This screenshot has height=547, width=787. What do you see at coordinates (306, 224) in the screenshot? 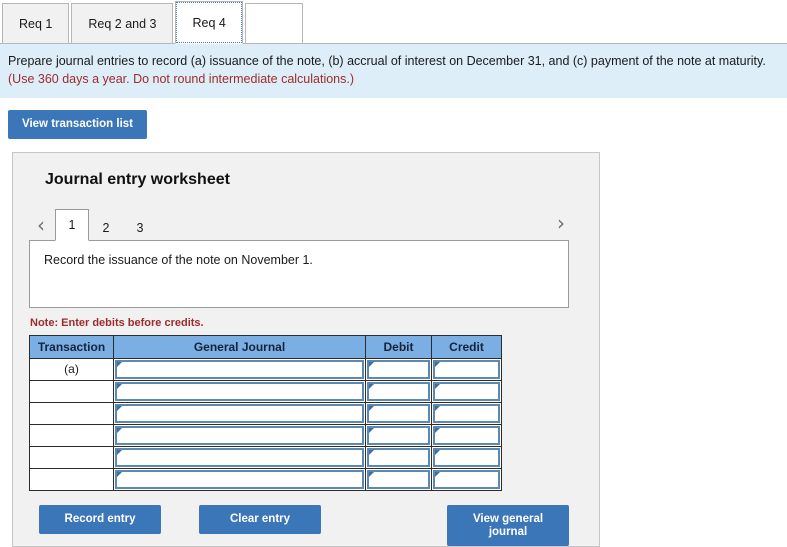
I see `worksheet-pager: ‹ 1 2 3 ›` at bounding box center [306, 224].